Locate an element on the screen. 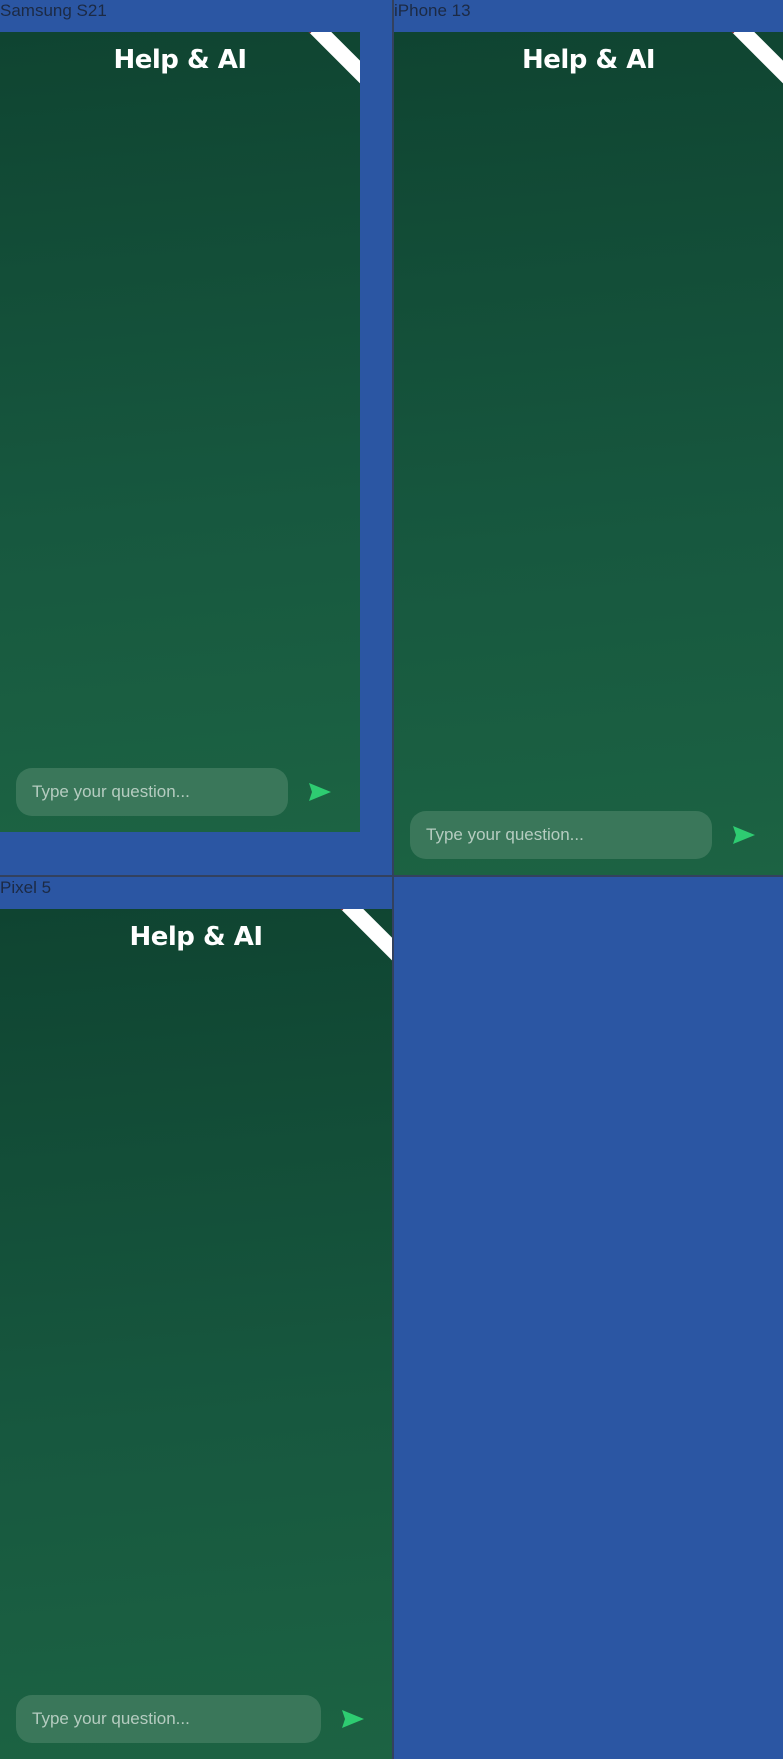 The image size is (783, 1759). device-label: iPhone 13 is located at coordinates (432, 10).